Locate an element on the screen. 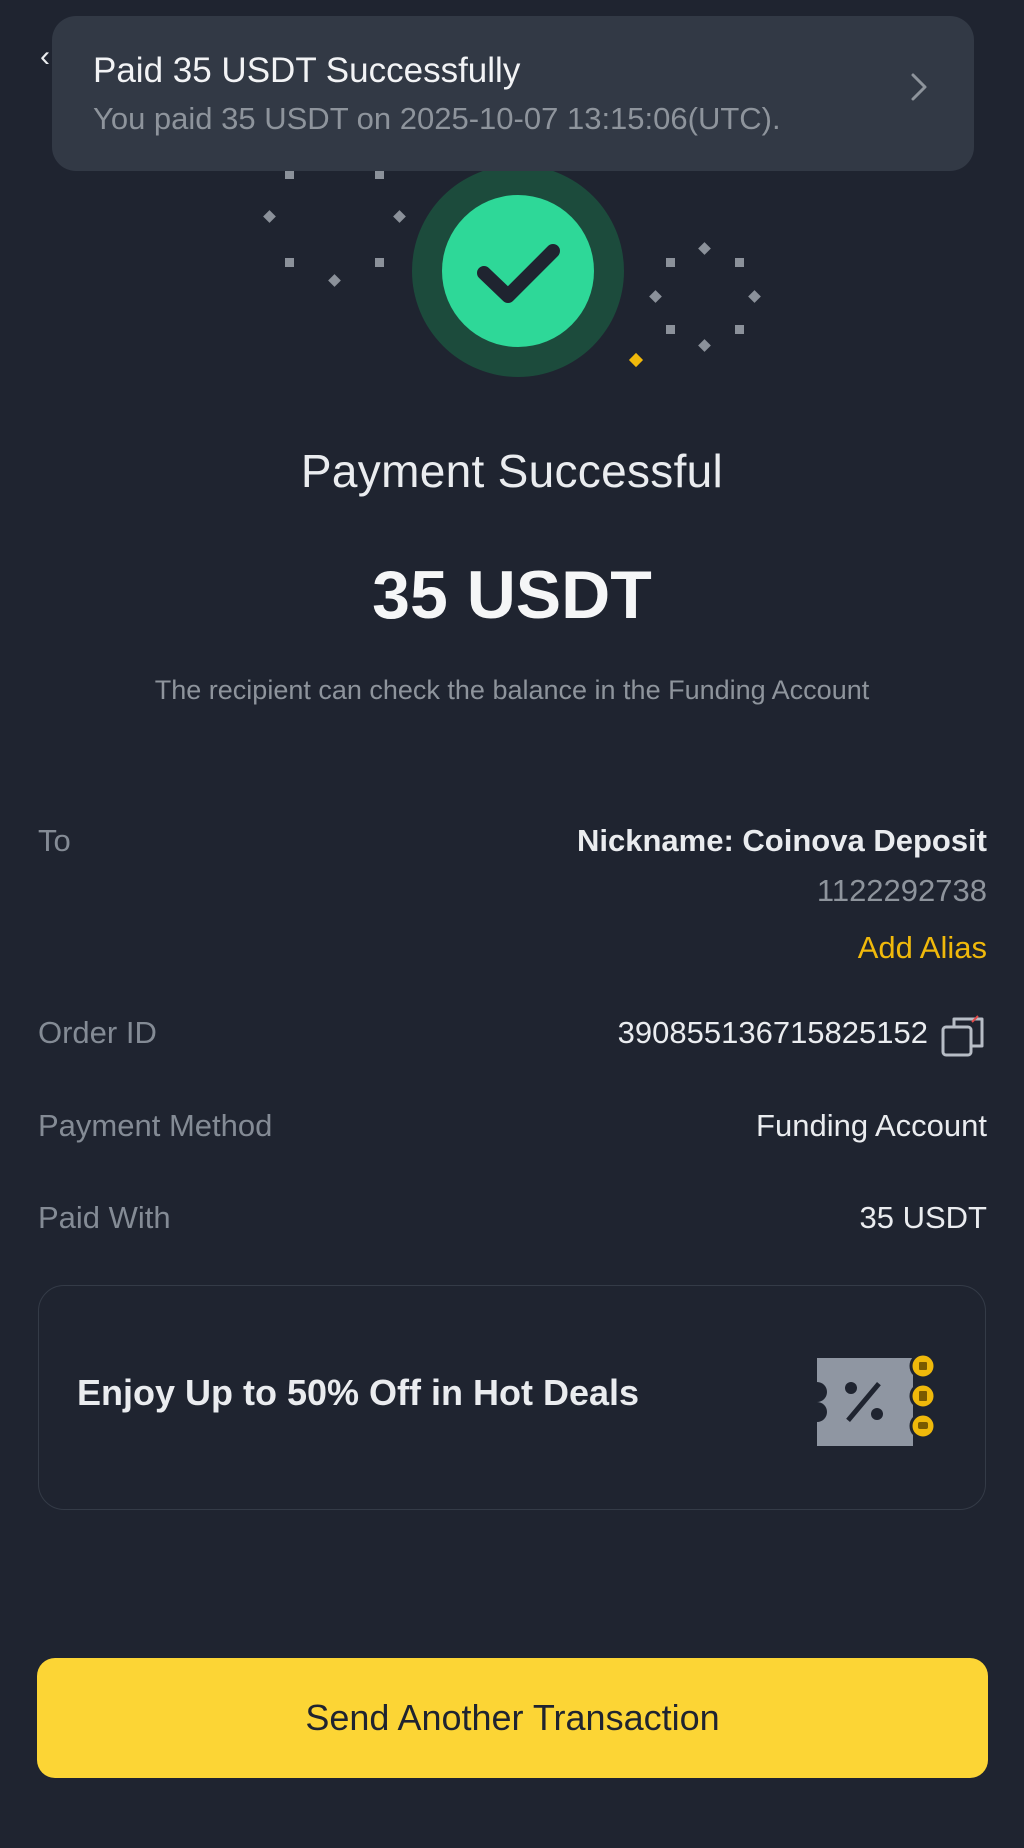  payment-method-label: Payment Method is located at coordinates (155, 1125).